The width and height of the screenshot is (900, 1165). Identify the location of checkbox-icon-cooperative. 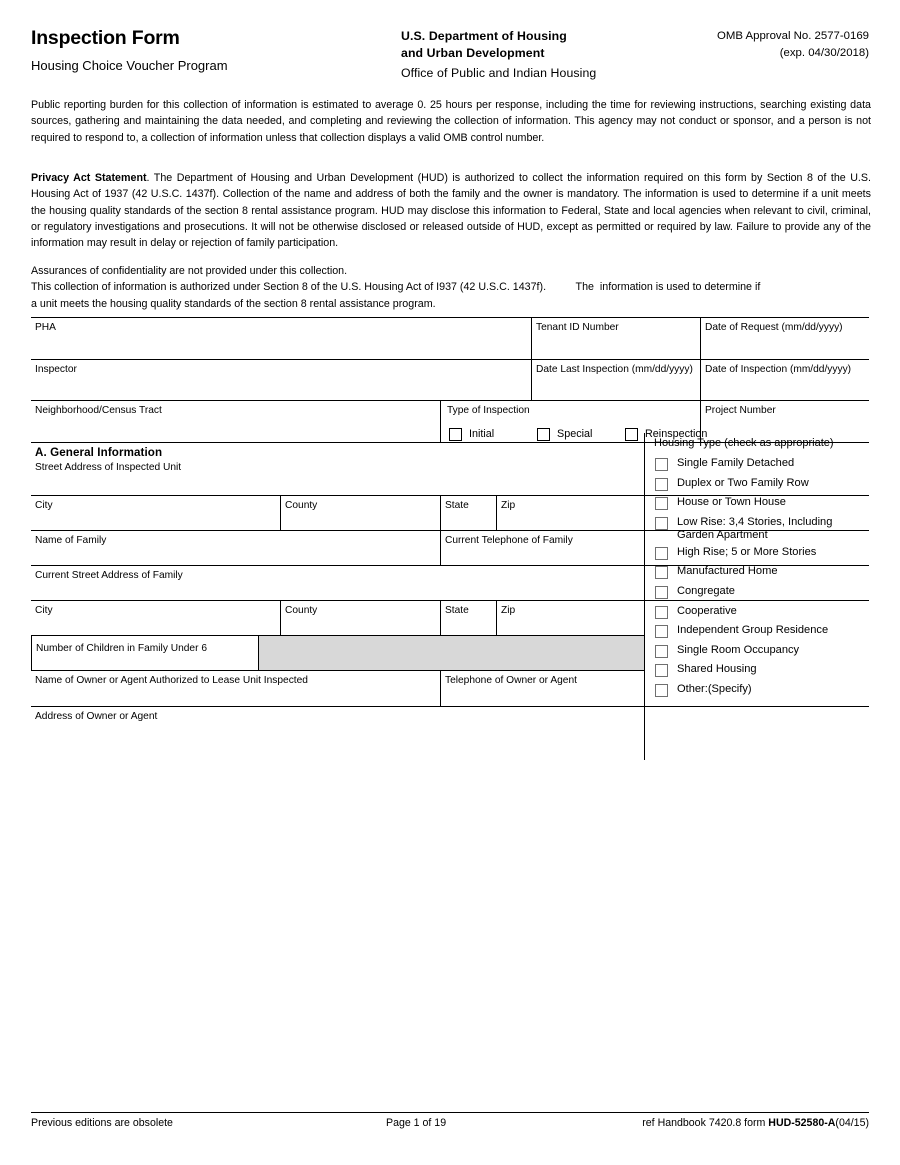
(661, 612).